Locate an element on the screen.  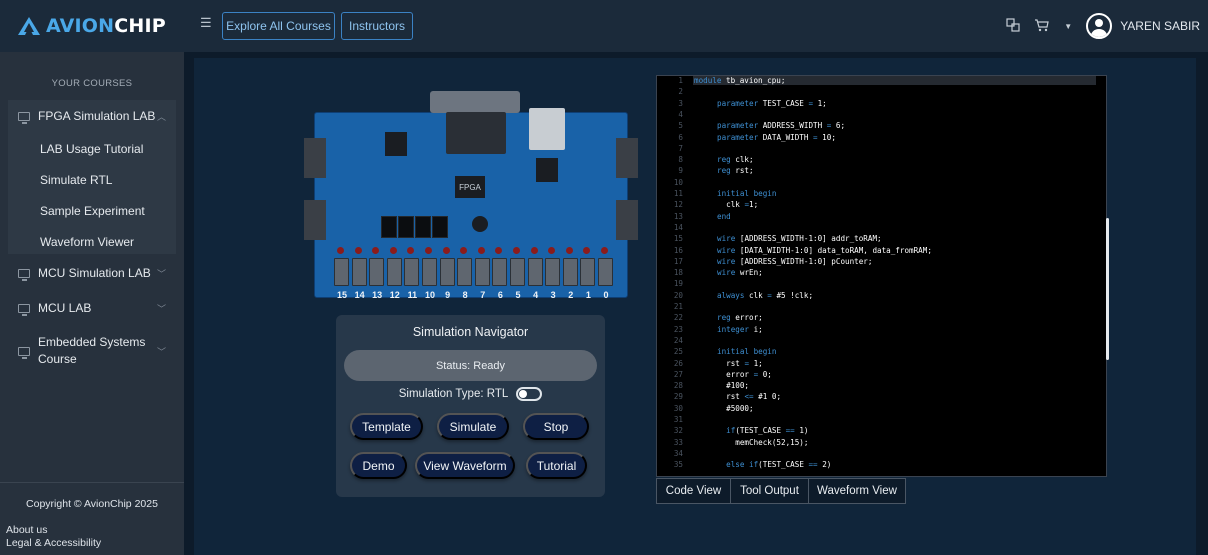
code-line: 6 parameter DATA_WIDTH = 10; is located at coordinates (881, 138).